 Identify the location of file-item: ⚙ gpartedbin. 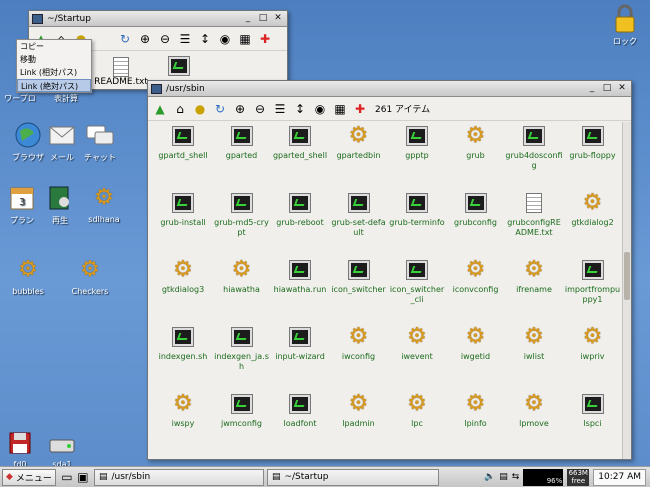
(359, 143).